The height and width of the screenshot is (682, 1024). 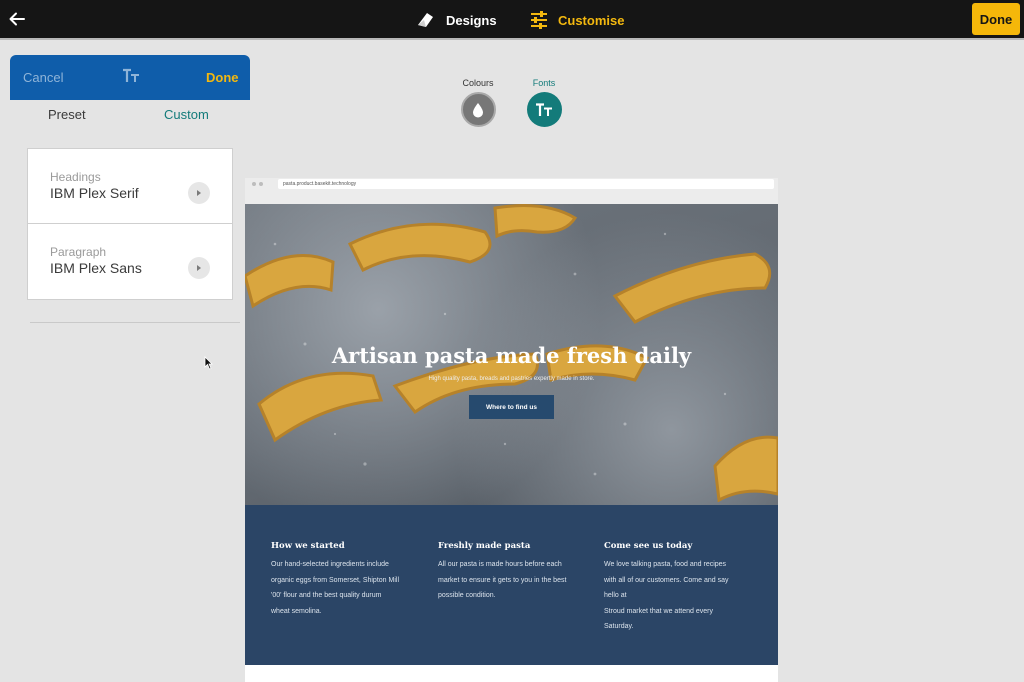 What do you see at coordinates (43, 77) in the screenshot?
I see `cancel-button: Cancel` at bounding box center [43, 77].